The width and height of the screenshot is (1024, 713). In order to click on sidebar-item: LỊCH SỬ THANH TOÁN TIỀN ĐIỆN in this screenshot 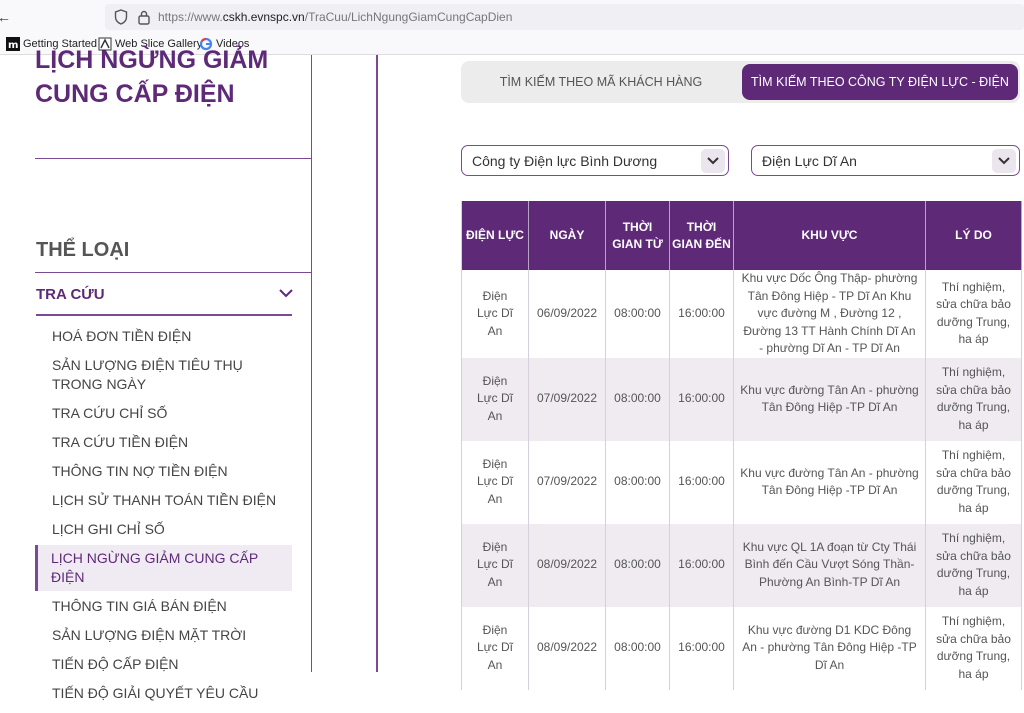, I will do `click(164, 500)`.